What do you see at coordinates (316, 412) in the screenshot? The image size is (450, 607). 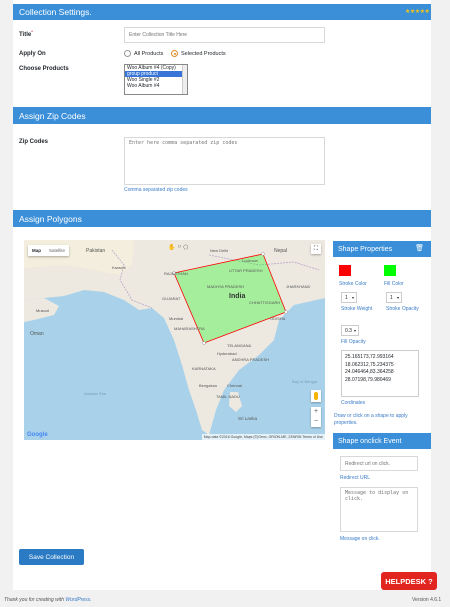 I see `zoom-in-icon: +` at bounding box center [316, 412].